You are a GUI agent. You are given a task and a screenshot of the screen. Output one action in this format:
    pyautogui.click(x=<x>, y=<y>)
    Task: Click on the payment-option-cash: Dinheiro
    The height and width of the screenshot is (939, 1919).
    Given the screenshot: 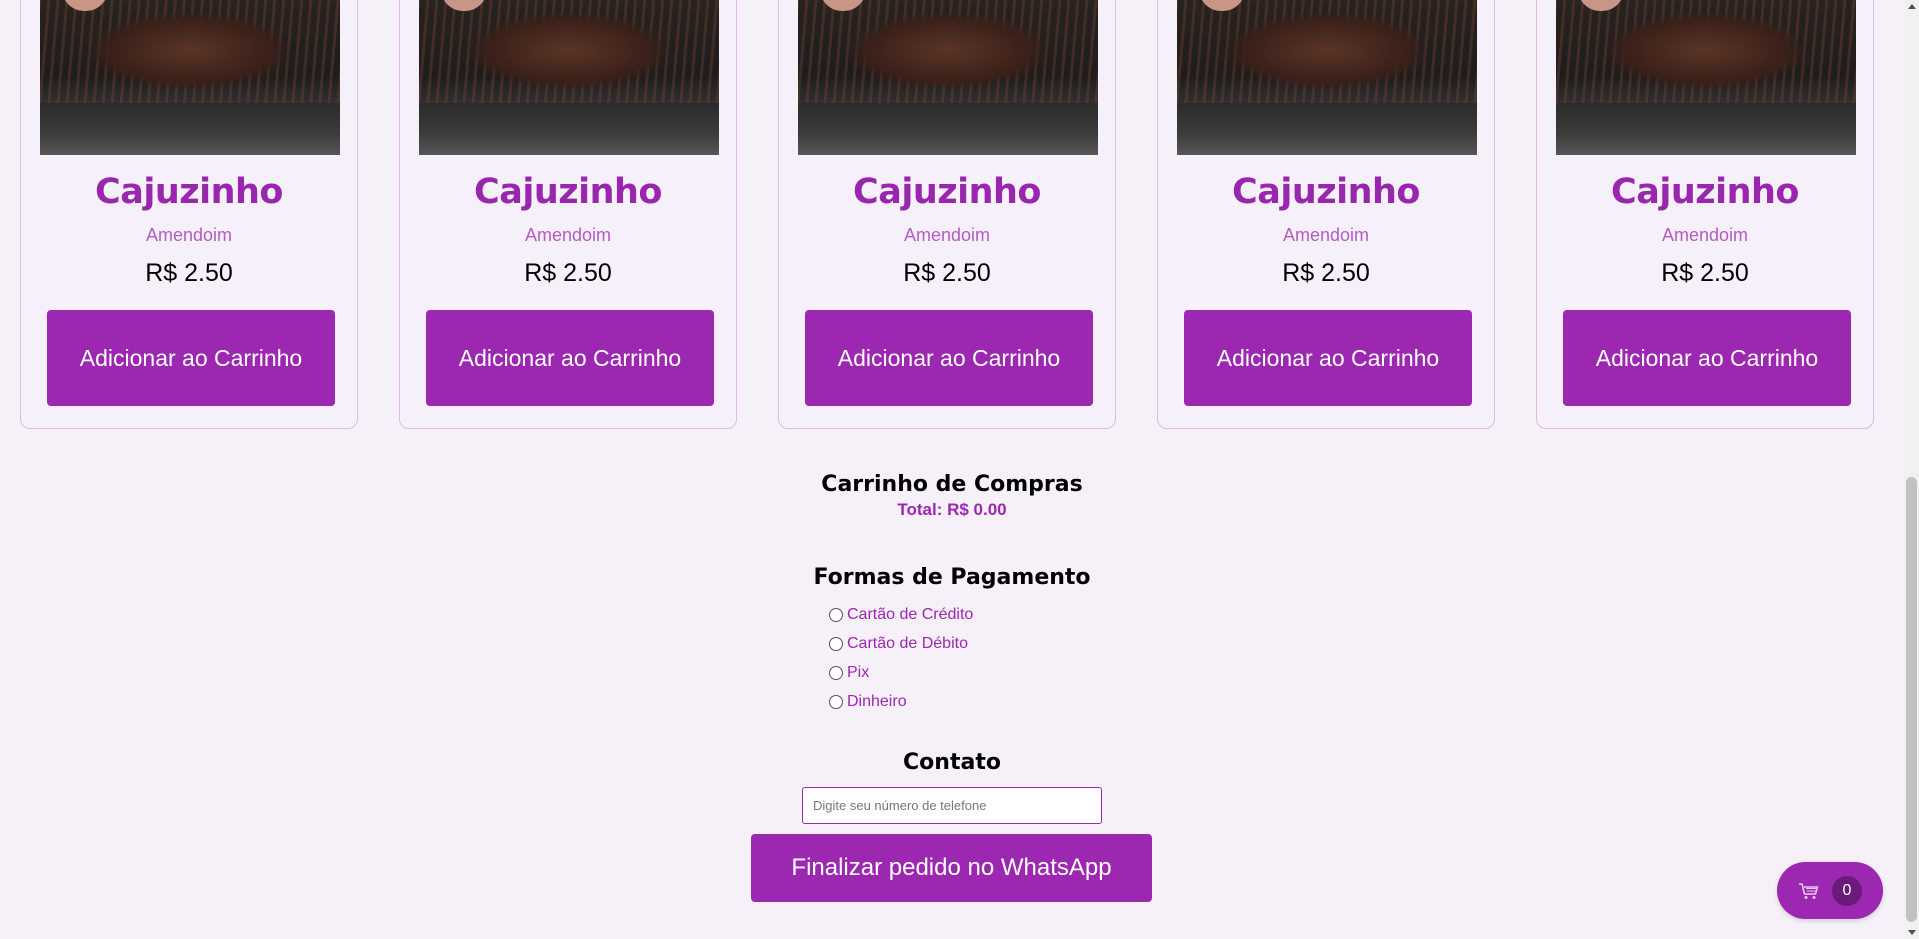 What is the action you would take?
    pyautogui.click(x=901, y=701)
    